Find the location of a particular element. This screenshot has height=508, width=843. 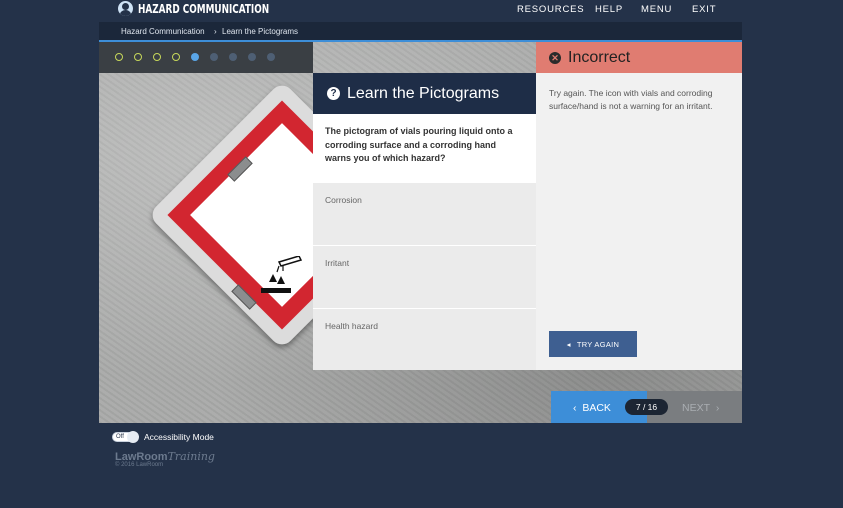

brand: HAZARD COMMUNICATION is located at coordinates (208, 8).